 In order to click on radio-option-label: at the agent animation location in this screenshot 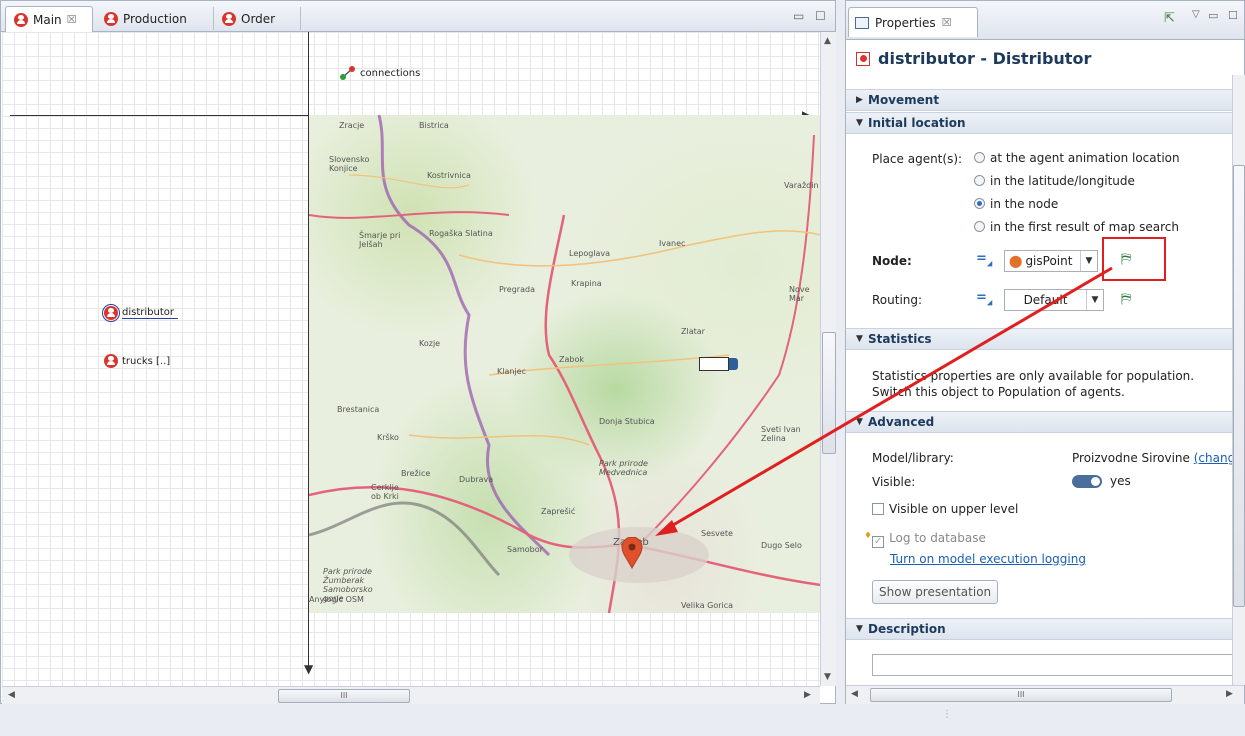, I will do `click(1085, 158)`.